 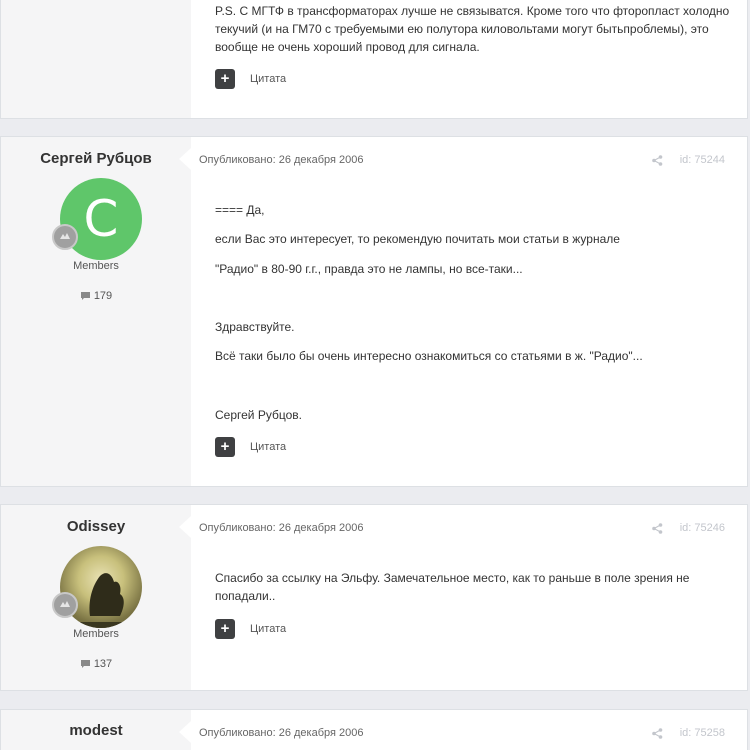 What do you see at coordinates (240, 210) in the screenshot?
I see `post-text-line: ==== Да,` at bounding box center [240, 210].